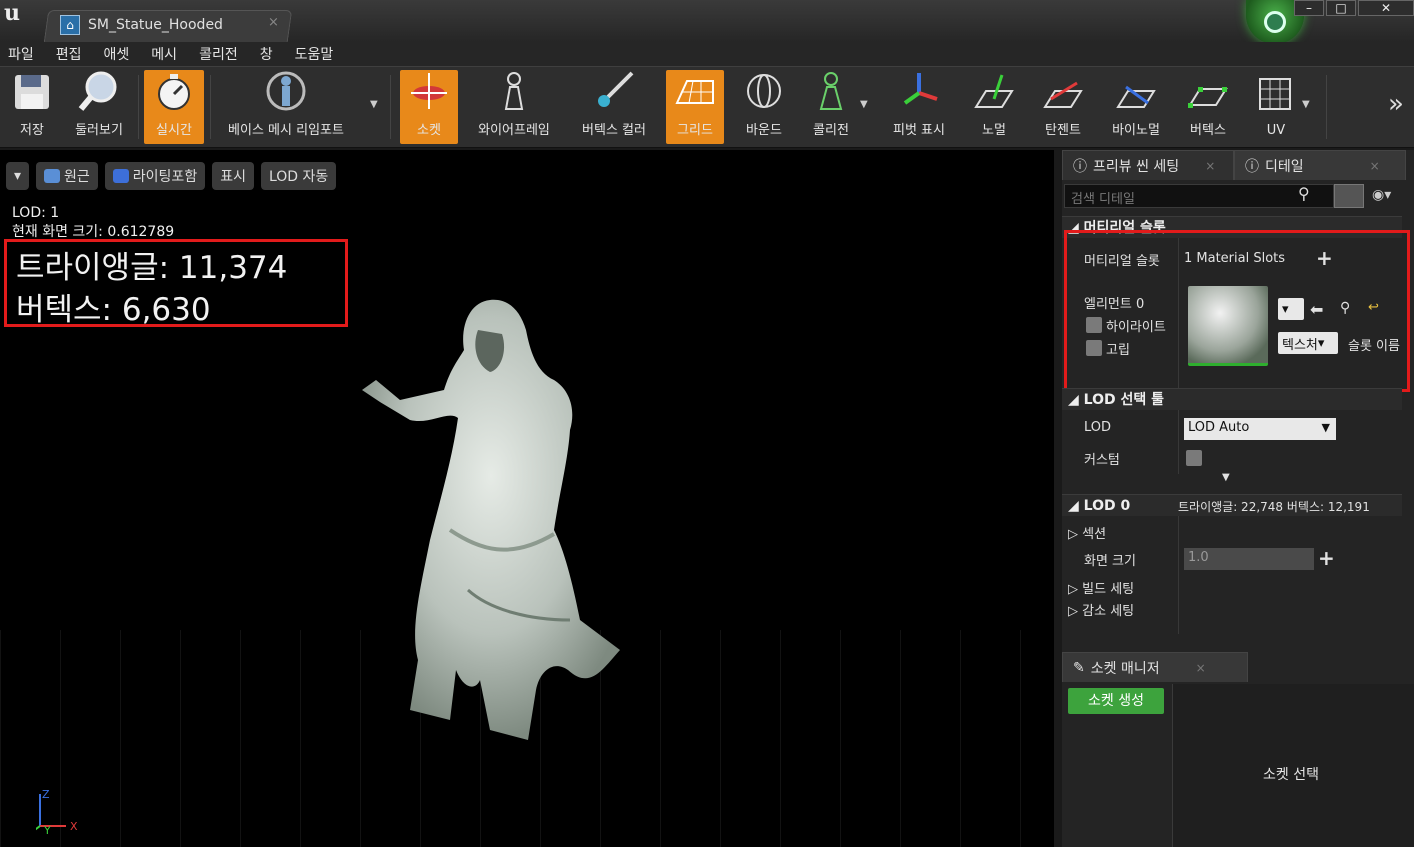 The height and width of the screenshot is (847, 1414). What do you see at coordinates (1199, 196) in the screenshot?
I see `details-search-input: 검색 디테일` at bounding box center [1199, 196].